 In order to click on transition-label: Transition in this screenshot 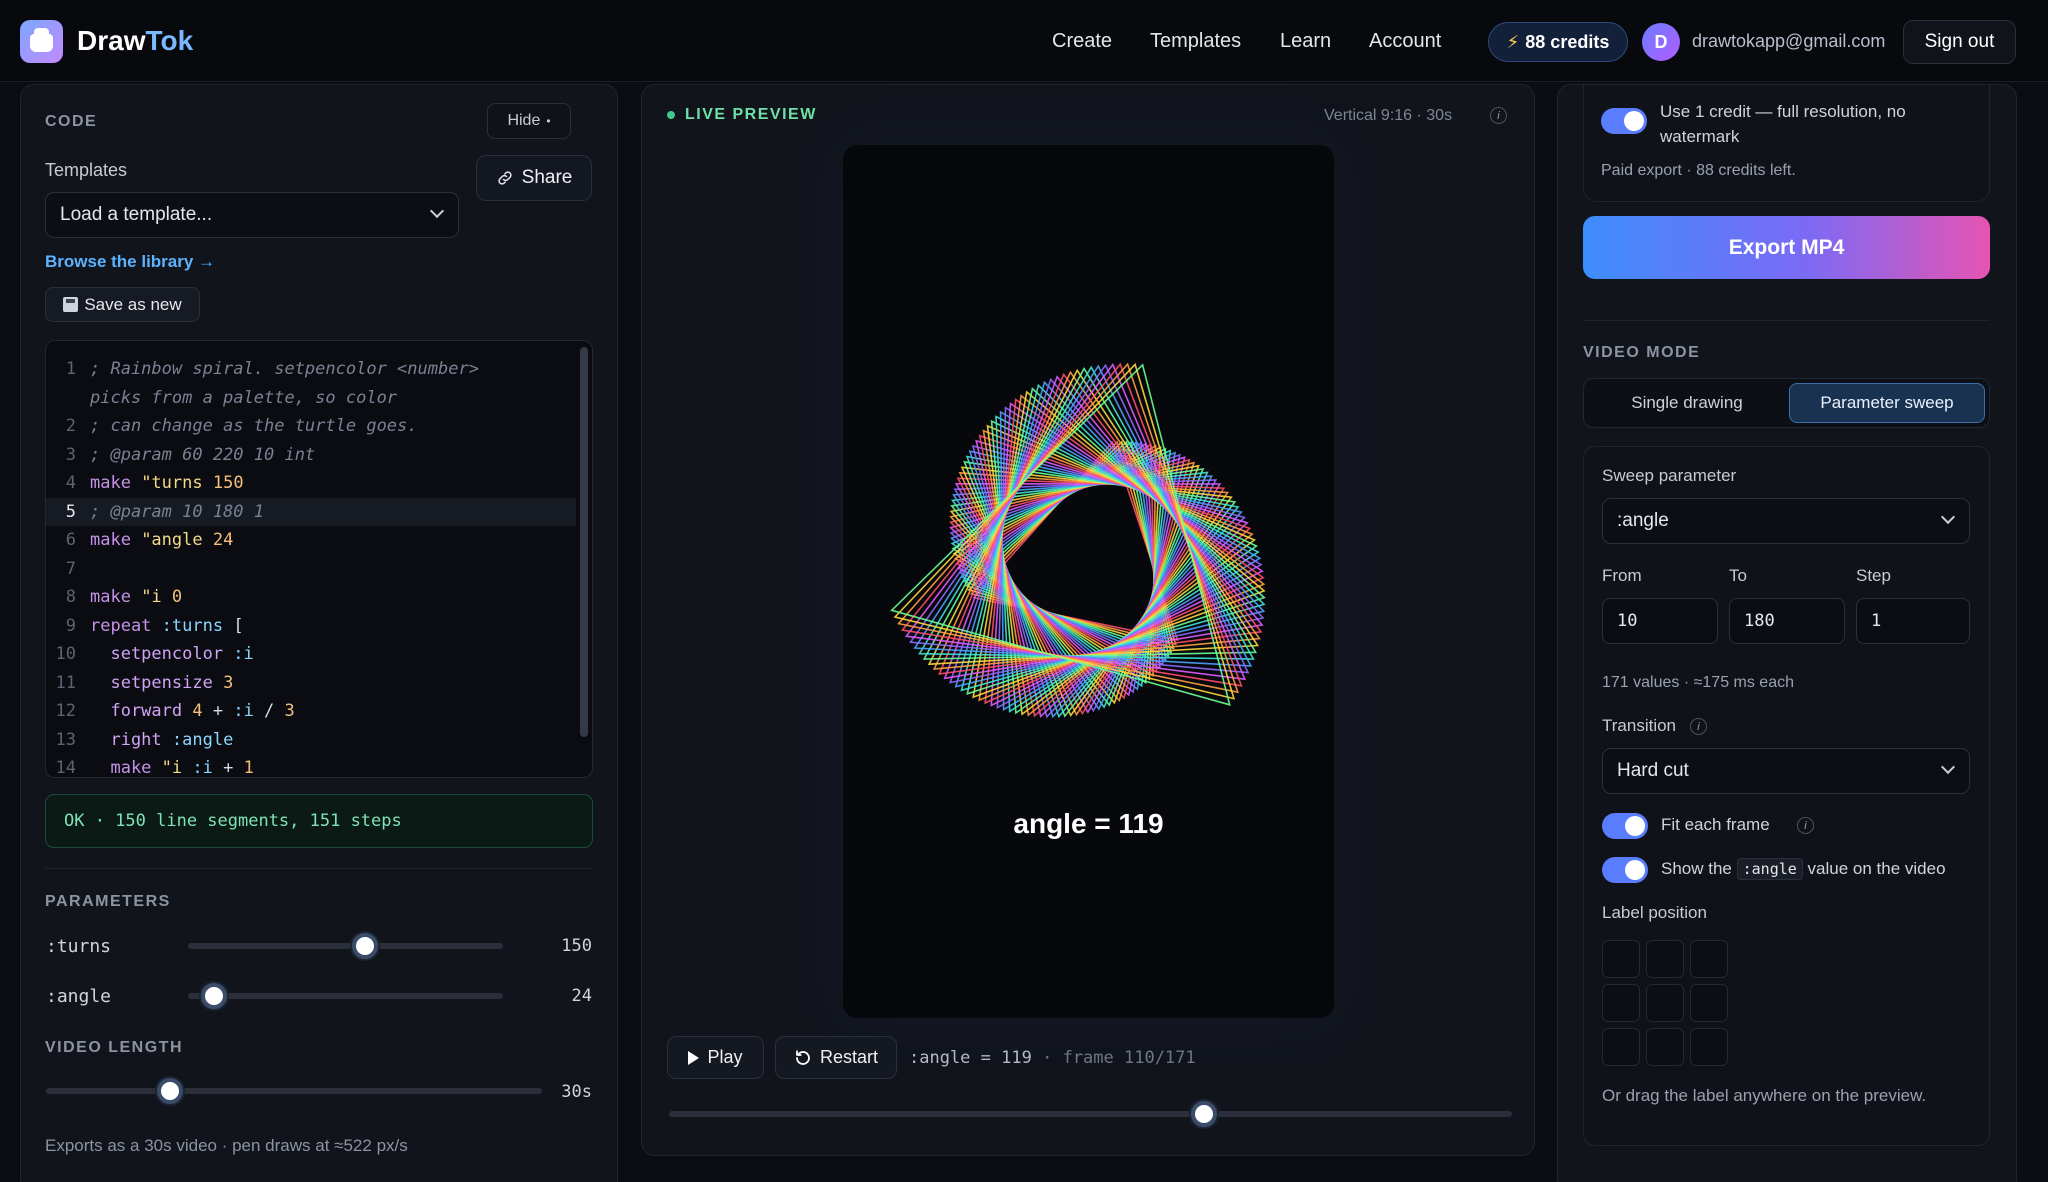, I will do `click(1639, 725)`.